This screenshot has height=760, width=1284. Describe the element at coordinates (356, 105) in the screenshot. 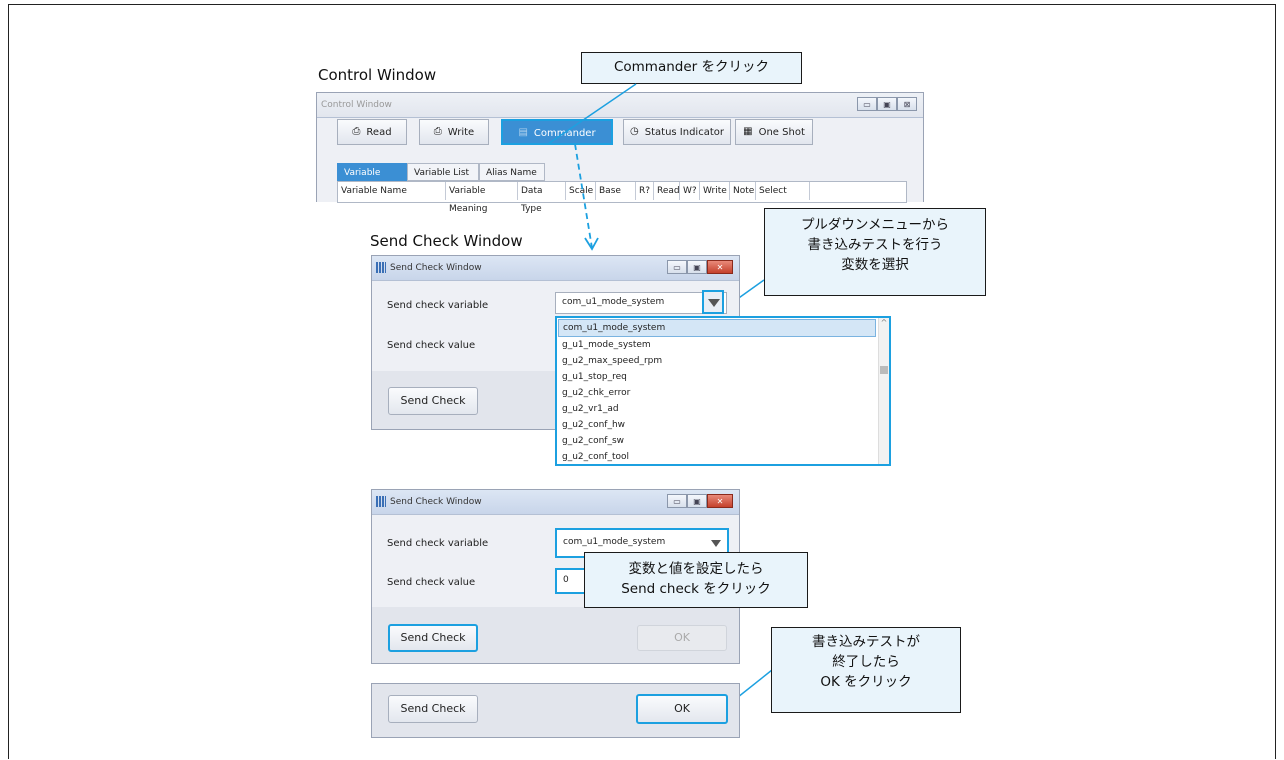

I see `window-title: Control Window` at that location.